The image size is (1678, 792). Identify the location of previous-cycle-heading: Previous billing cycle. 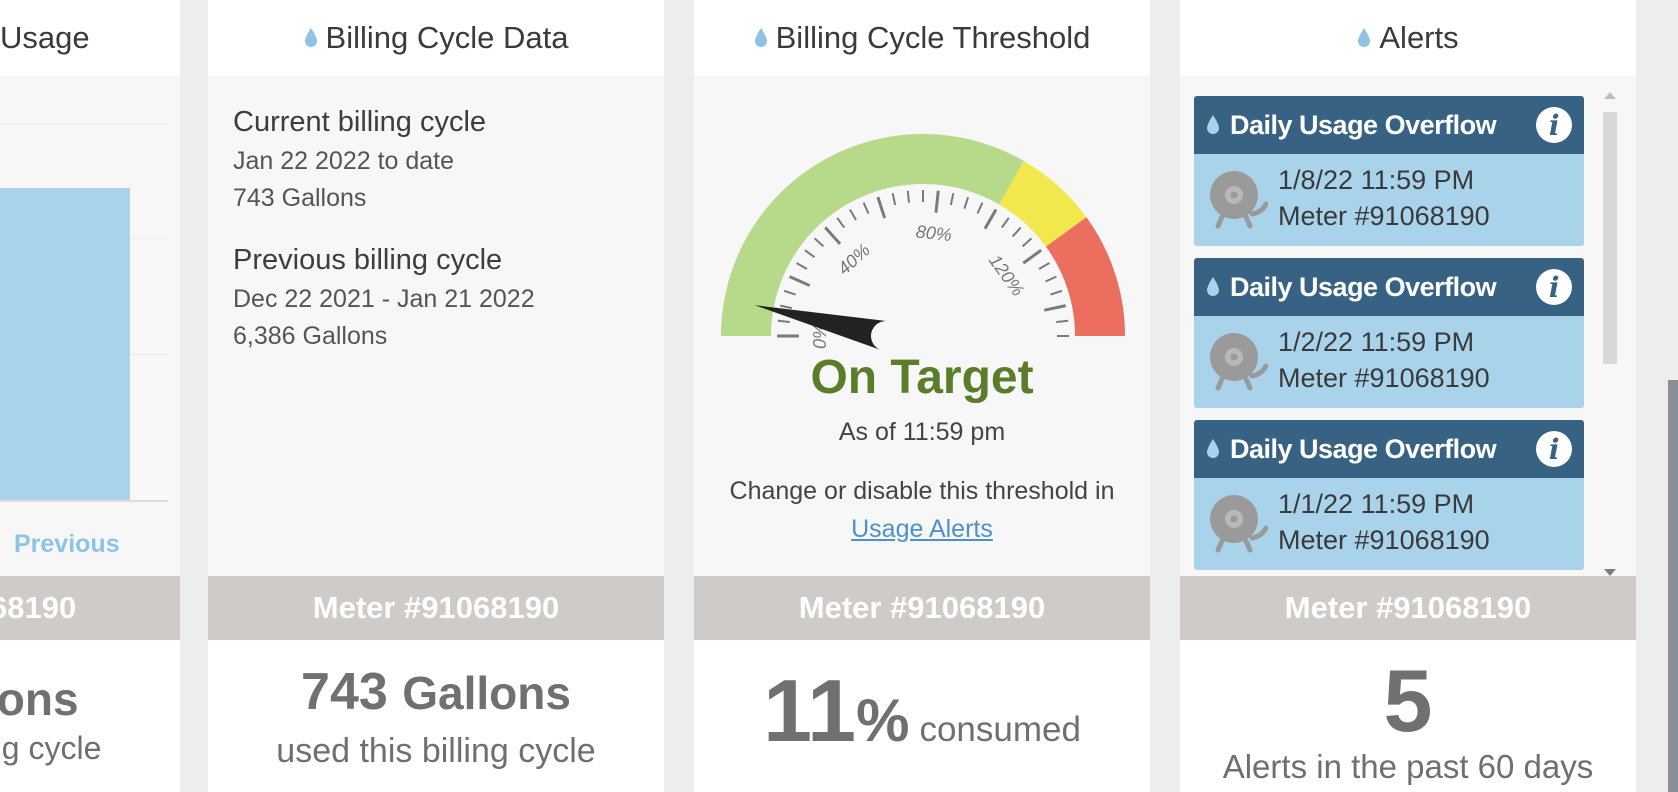
(368, 260).